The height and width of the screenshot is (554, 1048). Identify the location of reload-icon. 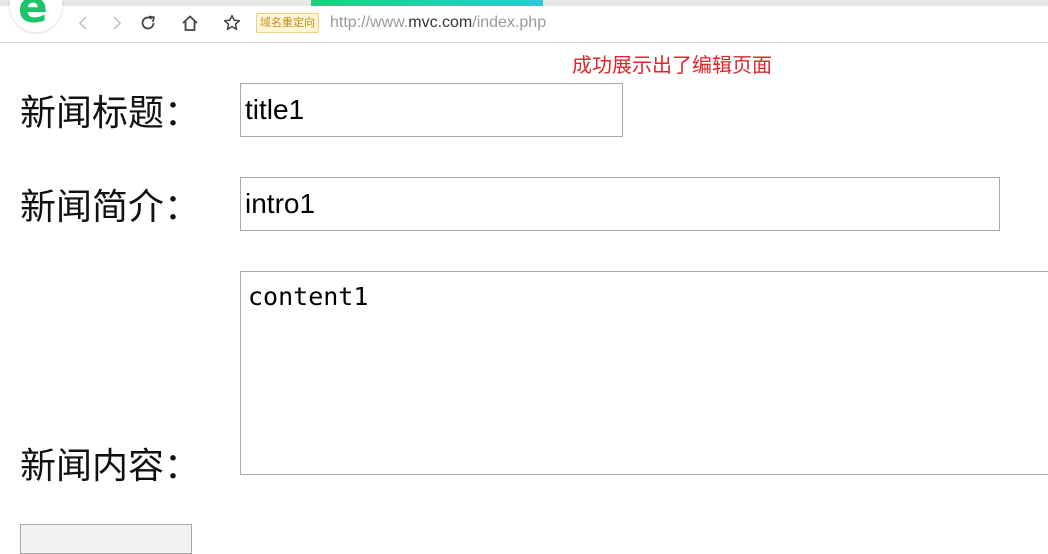
(148, 23).